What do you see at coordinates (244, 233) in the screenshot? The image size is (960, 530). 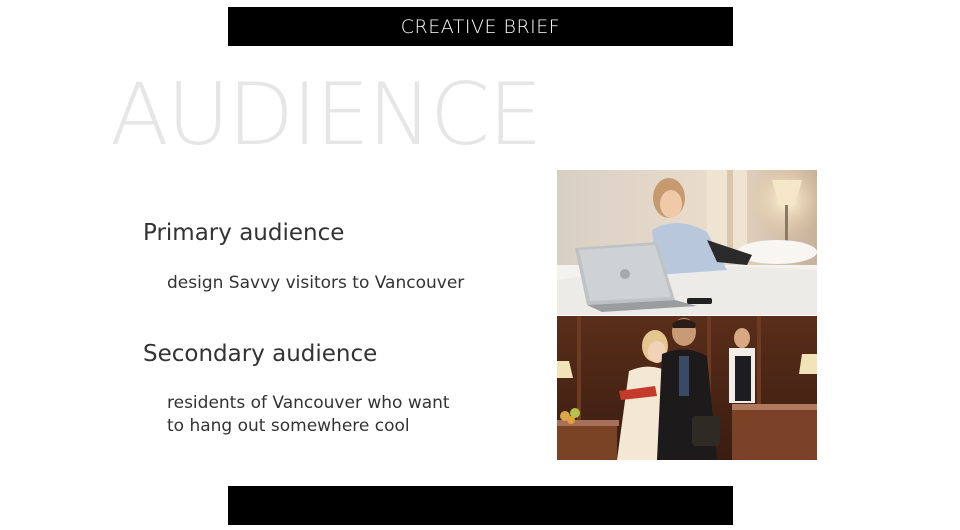 I see `primary-audience-heading: Primary audience` at bounding box center [244, 233].